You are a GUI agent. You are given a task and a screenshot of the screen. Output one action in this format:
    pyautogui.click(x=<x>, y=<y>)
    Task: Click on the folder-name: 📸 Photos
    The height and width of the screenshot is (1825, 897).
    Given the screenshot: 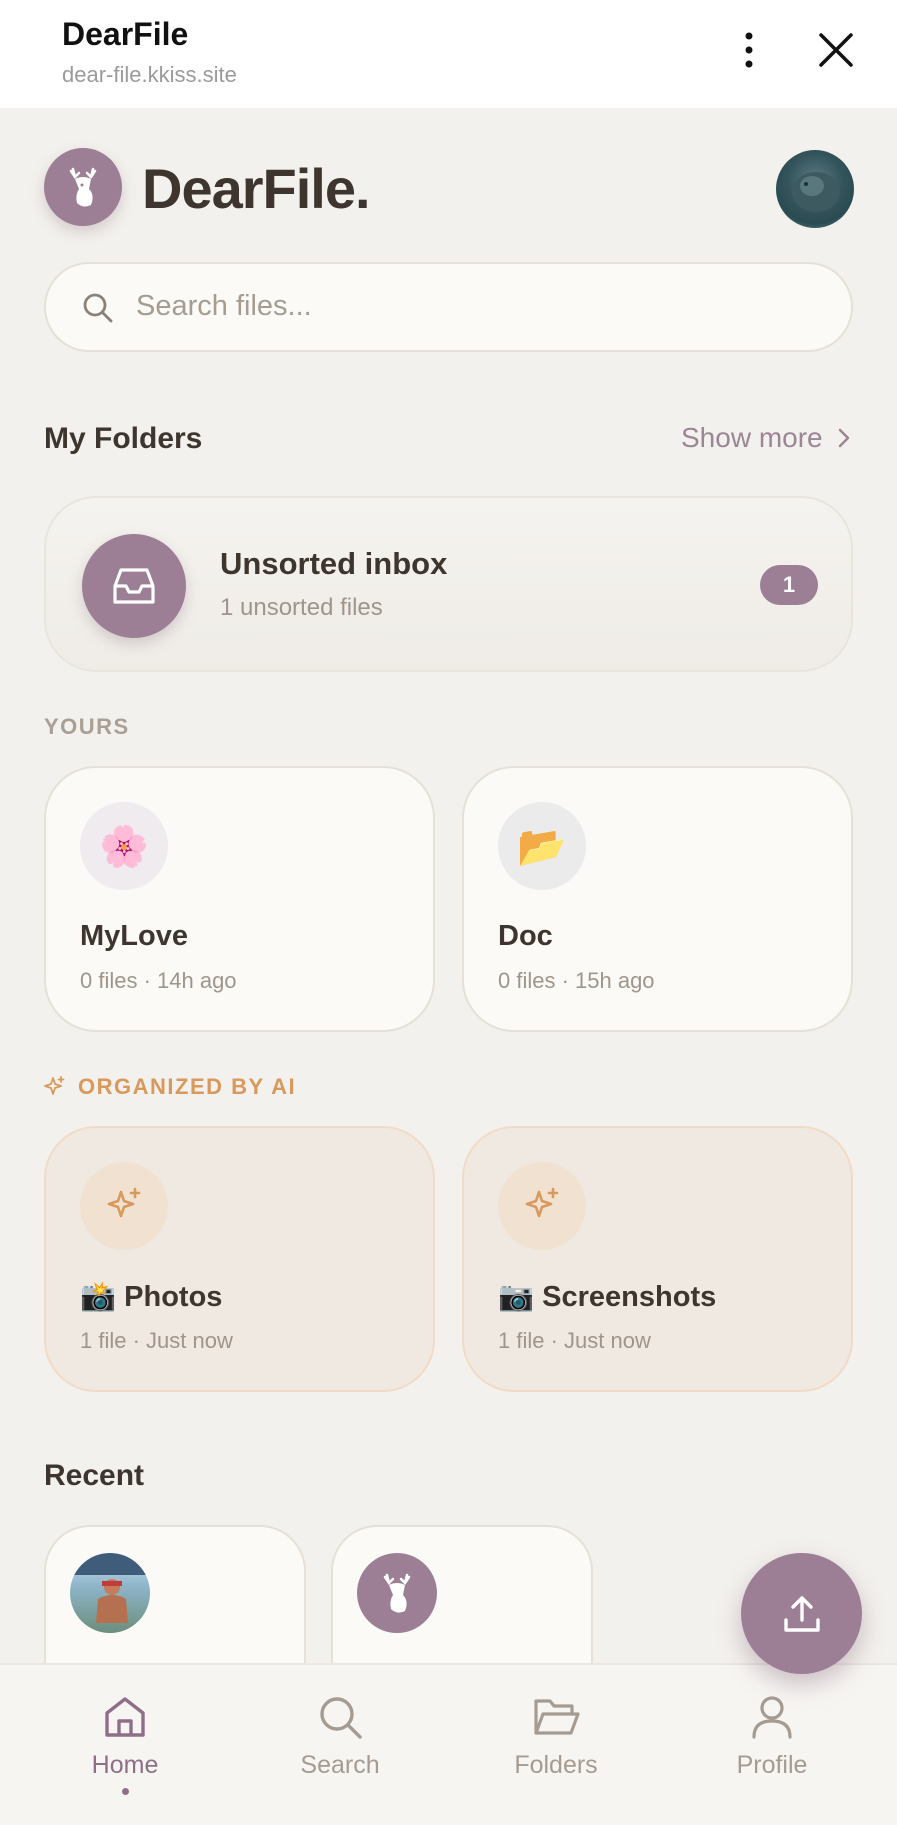 What is the action you would take?
    pyautogui.click(x=151, y=1297)
    